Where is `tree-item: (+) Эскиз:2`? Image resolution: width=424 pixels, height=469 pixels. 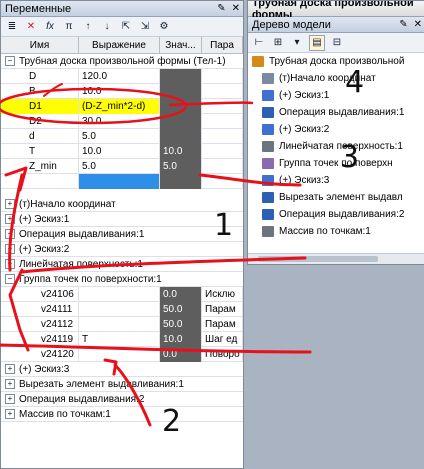 tree-item: (+) Эскиз:2 is located at coordinates (336, 129).